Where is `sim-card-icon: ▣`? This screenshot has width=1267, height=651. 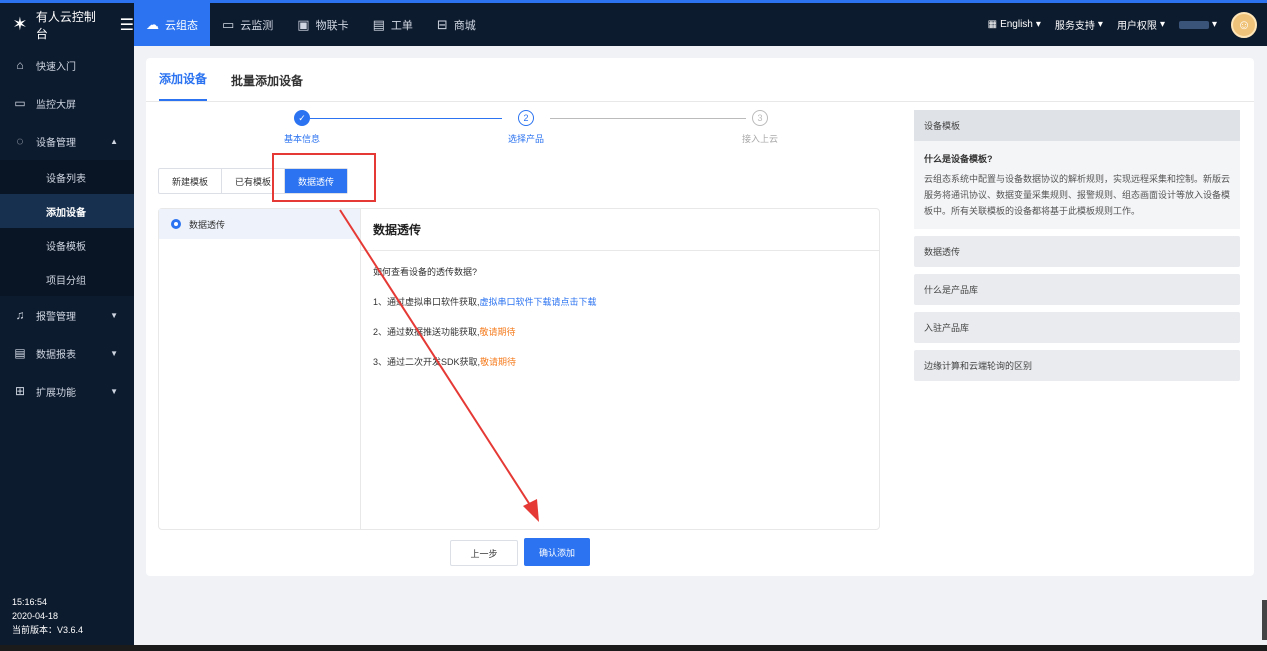 sim-card-icon: ▣ is located at coordinates (303, 24).